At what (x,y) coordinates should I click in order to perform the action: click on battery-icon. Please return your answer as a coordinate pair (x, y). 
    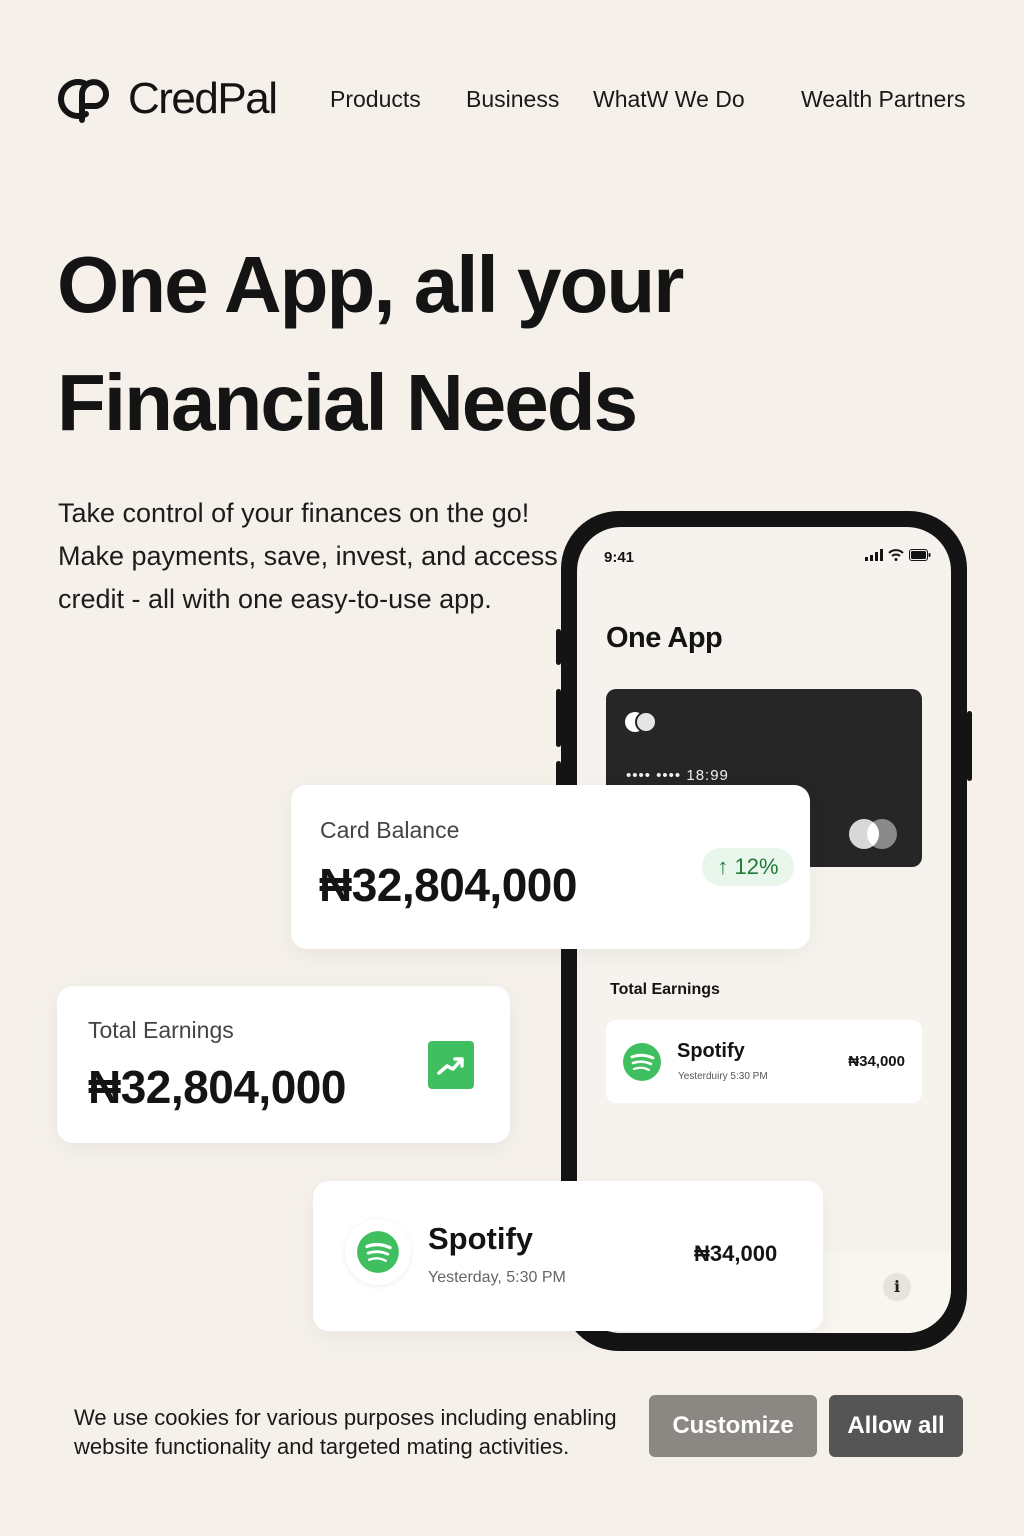
    Looking at the image, I should click on (920, 555).